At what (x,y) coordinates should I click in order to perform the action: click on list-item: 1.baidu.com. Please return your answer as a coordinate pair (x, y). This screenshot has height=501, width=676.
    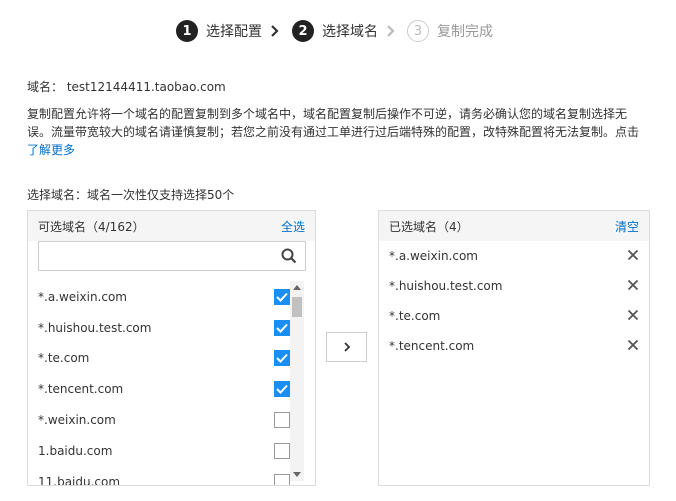
    Looking at the image, I should click on (164, 450).